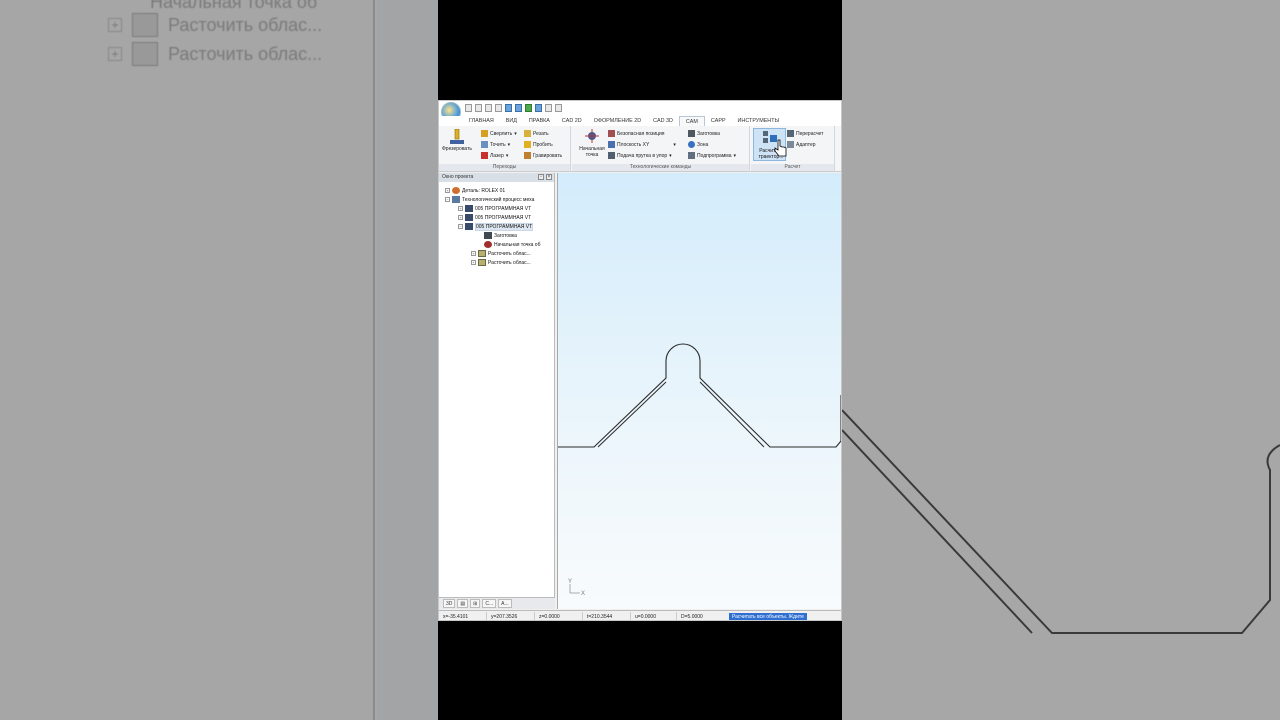 The height and width of the screenshot is (720, 1280). What do you see at coordinates (504, 167) in the screenshot?
I see `group-label: Переходы` at bounding box center [504, 167].